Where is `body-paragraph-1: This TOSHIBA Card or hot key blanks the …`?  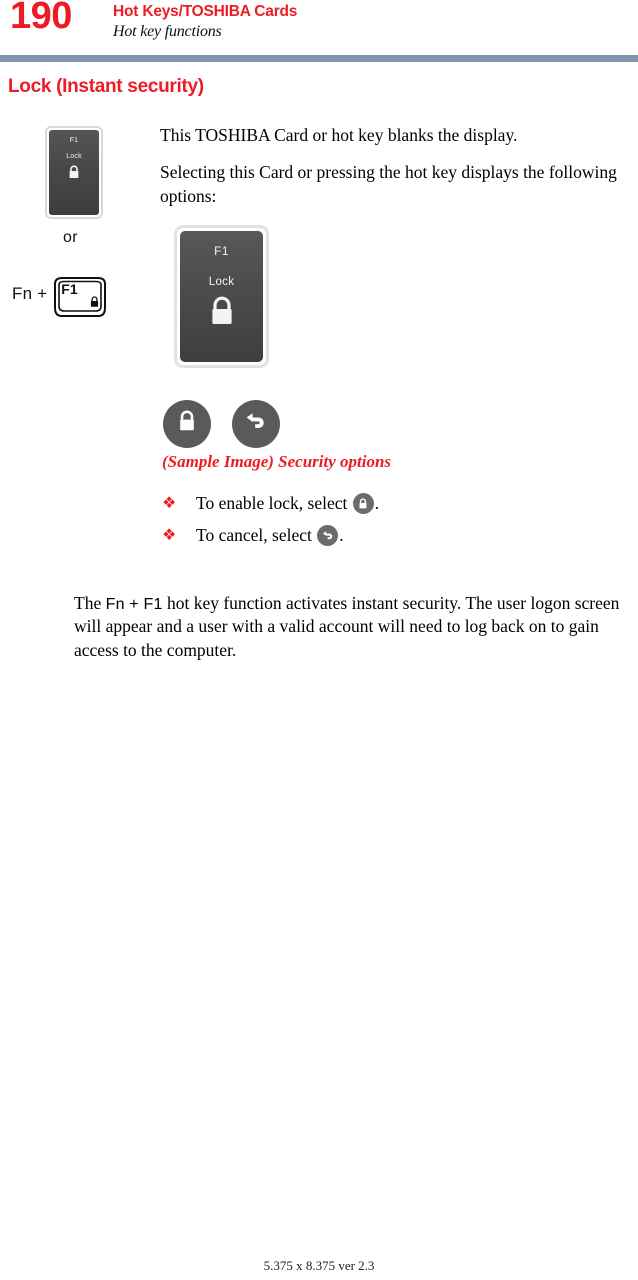
body-paragraph-1: This TOSHIBA Card or hot key blanks the … is located at coordinates (339, 135).